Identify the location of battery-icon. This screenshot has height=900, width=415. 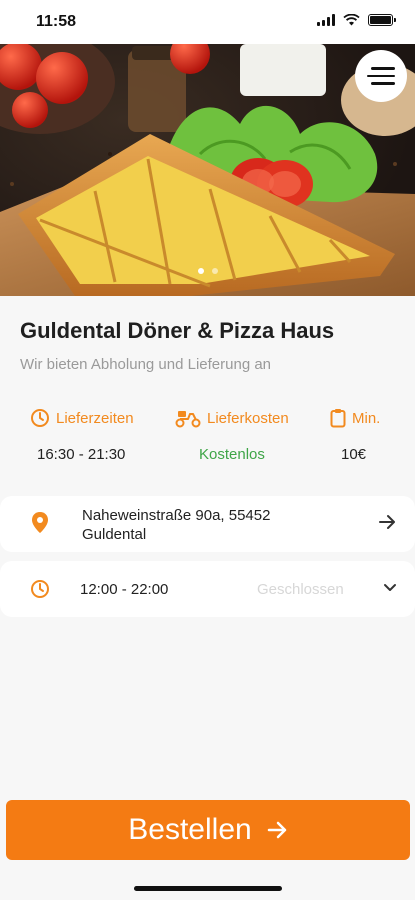
(382, 20).